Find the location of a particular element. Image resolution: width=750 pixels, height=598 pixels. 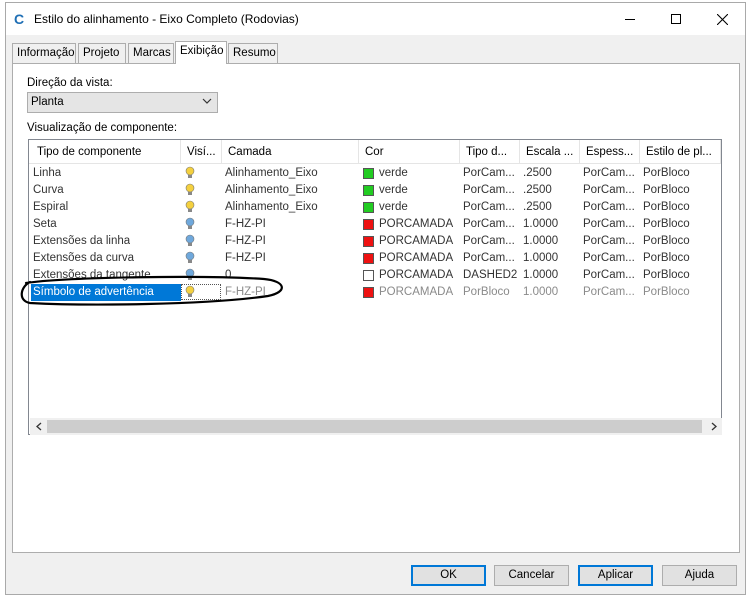

tab-informacao: Informação is located at coordinates (44, 53).